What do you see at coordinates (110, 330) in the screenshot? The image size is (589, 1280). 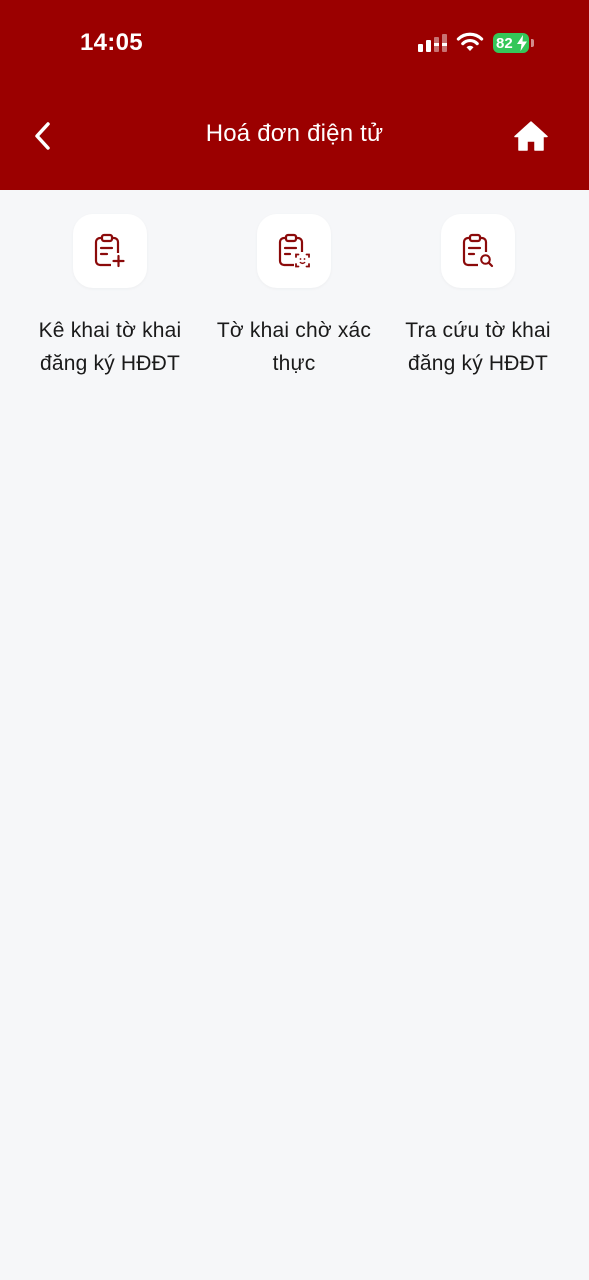 I see `menu-item-label-line1: Kê khai tờ khai` at bounding box center [110, 330].